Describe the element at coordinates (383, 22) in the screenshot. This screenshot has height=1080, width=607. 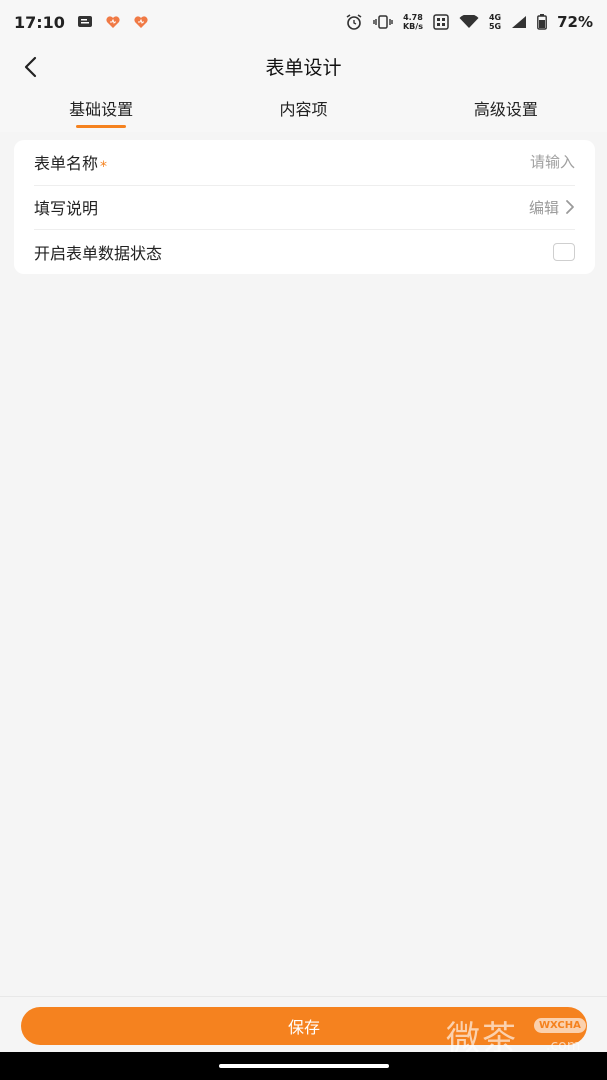
I see `vibrate-icon` at that location.